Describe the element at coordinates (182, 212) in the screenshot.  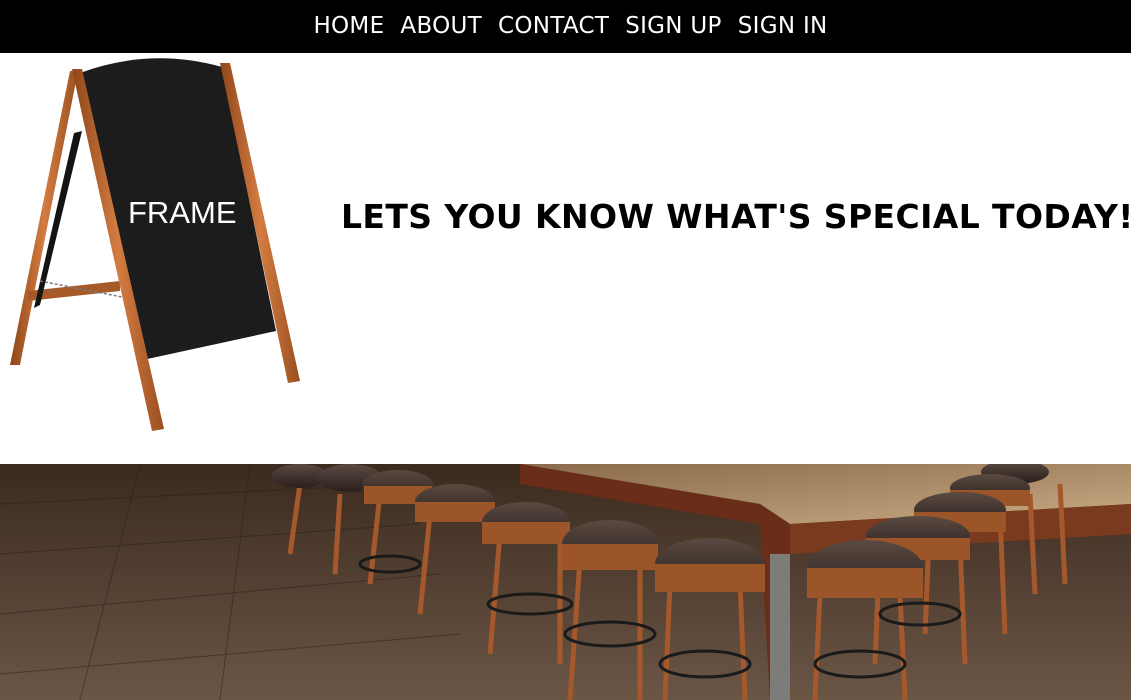
I see `board-frame-label: FRAME` at that location.